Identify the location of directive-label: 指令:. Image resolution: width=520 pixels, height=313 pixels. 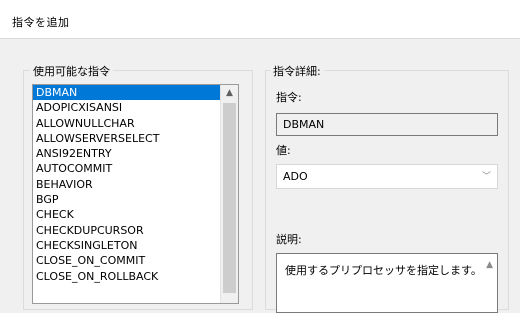
(289, 97).